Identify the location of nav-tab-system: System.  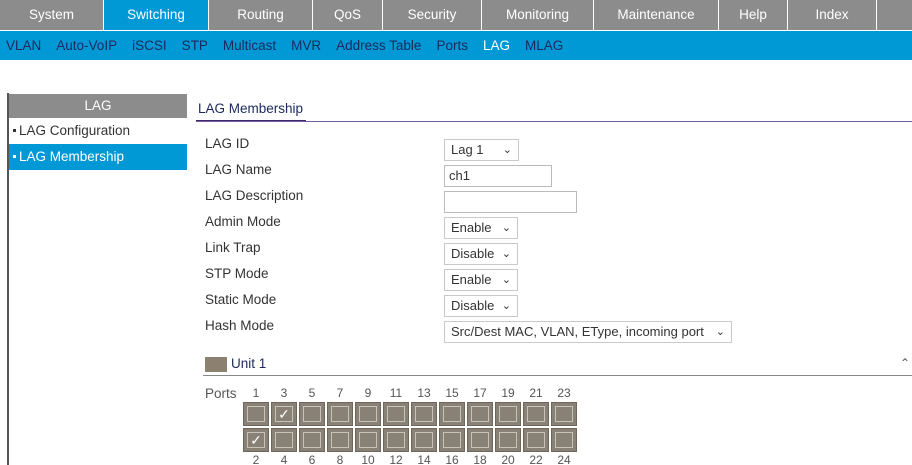
(52, 15).